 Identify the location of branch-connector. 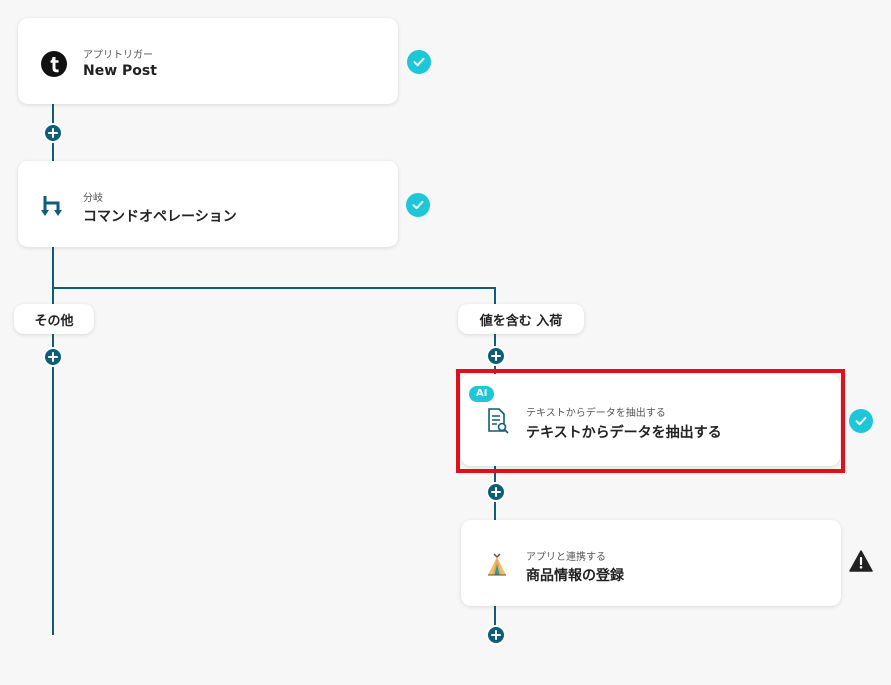
(274, 288).